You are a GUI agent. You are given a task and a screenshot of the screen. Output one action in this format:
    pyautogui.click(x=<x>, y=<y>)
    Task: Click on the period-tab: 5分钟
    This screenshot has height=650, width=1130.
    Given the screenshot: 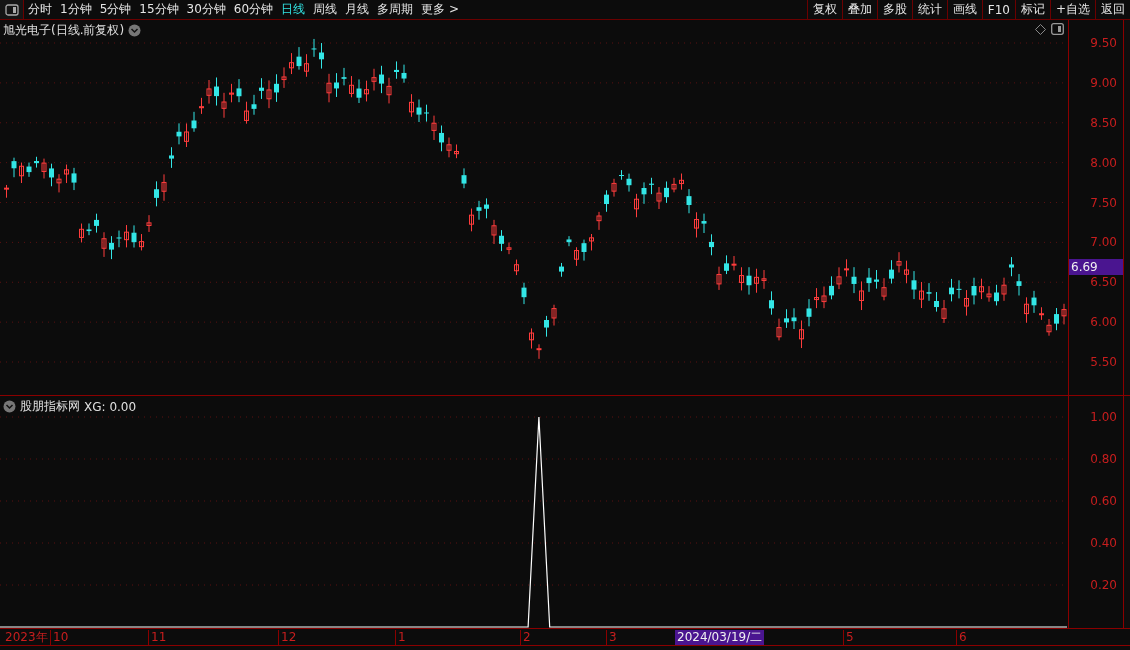 What is the action you would take?
    pyautogui.click(x=115, y=9)
    